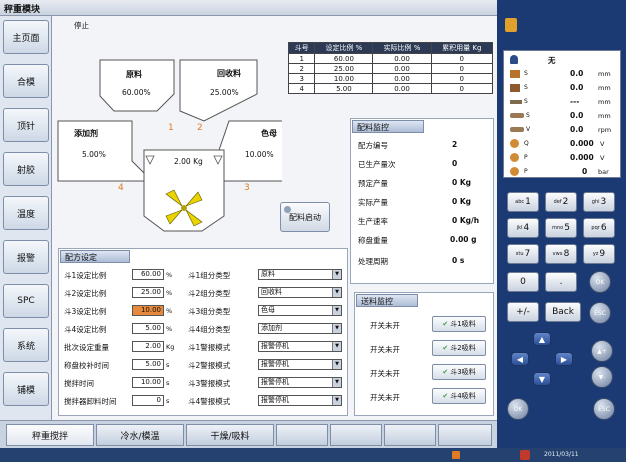 The image size is (626, 462). I want to click on ratio-monitor-title: 配料监控, so click(388, 126).